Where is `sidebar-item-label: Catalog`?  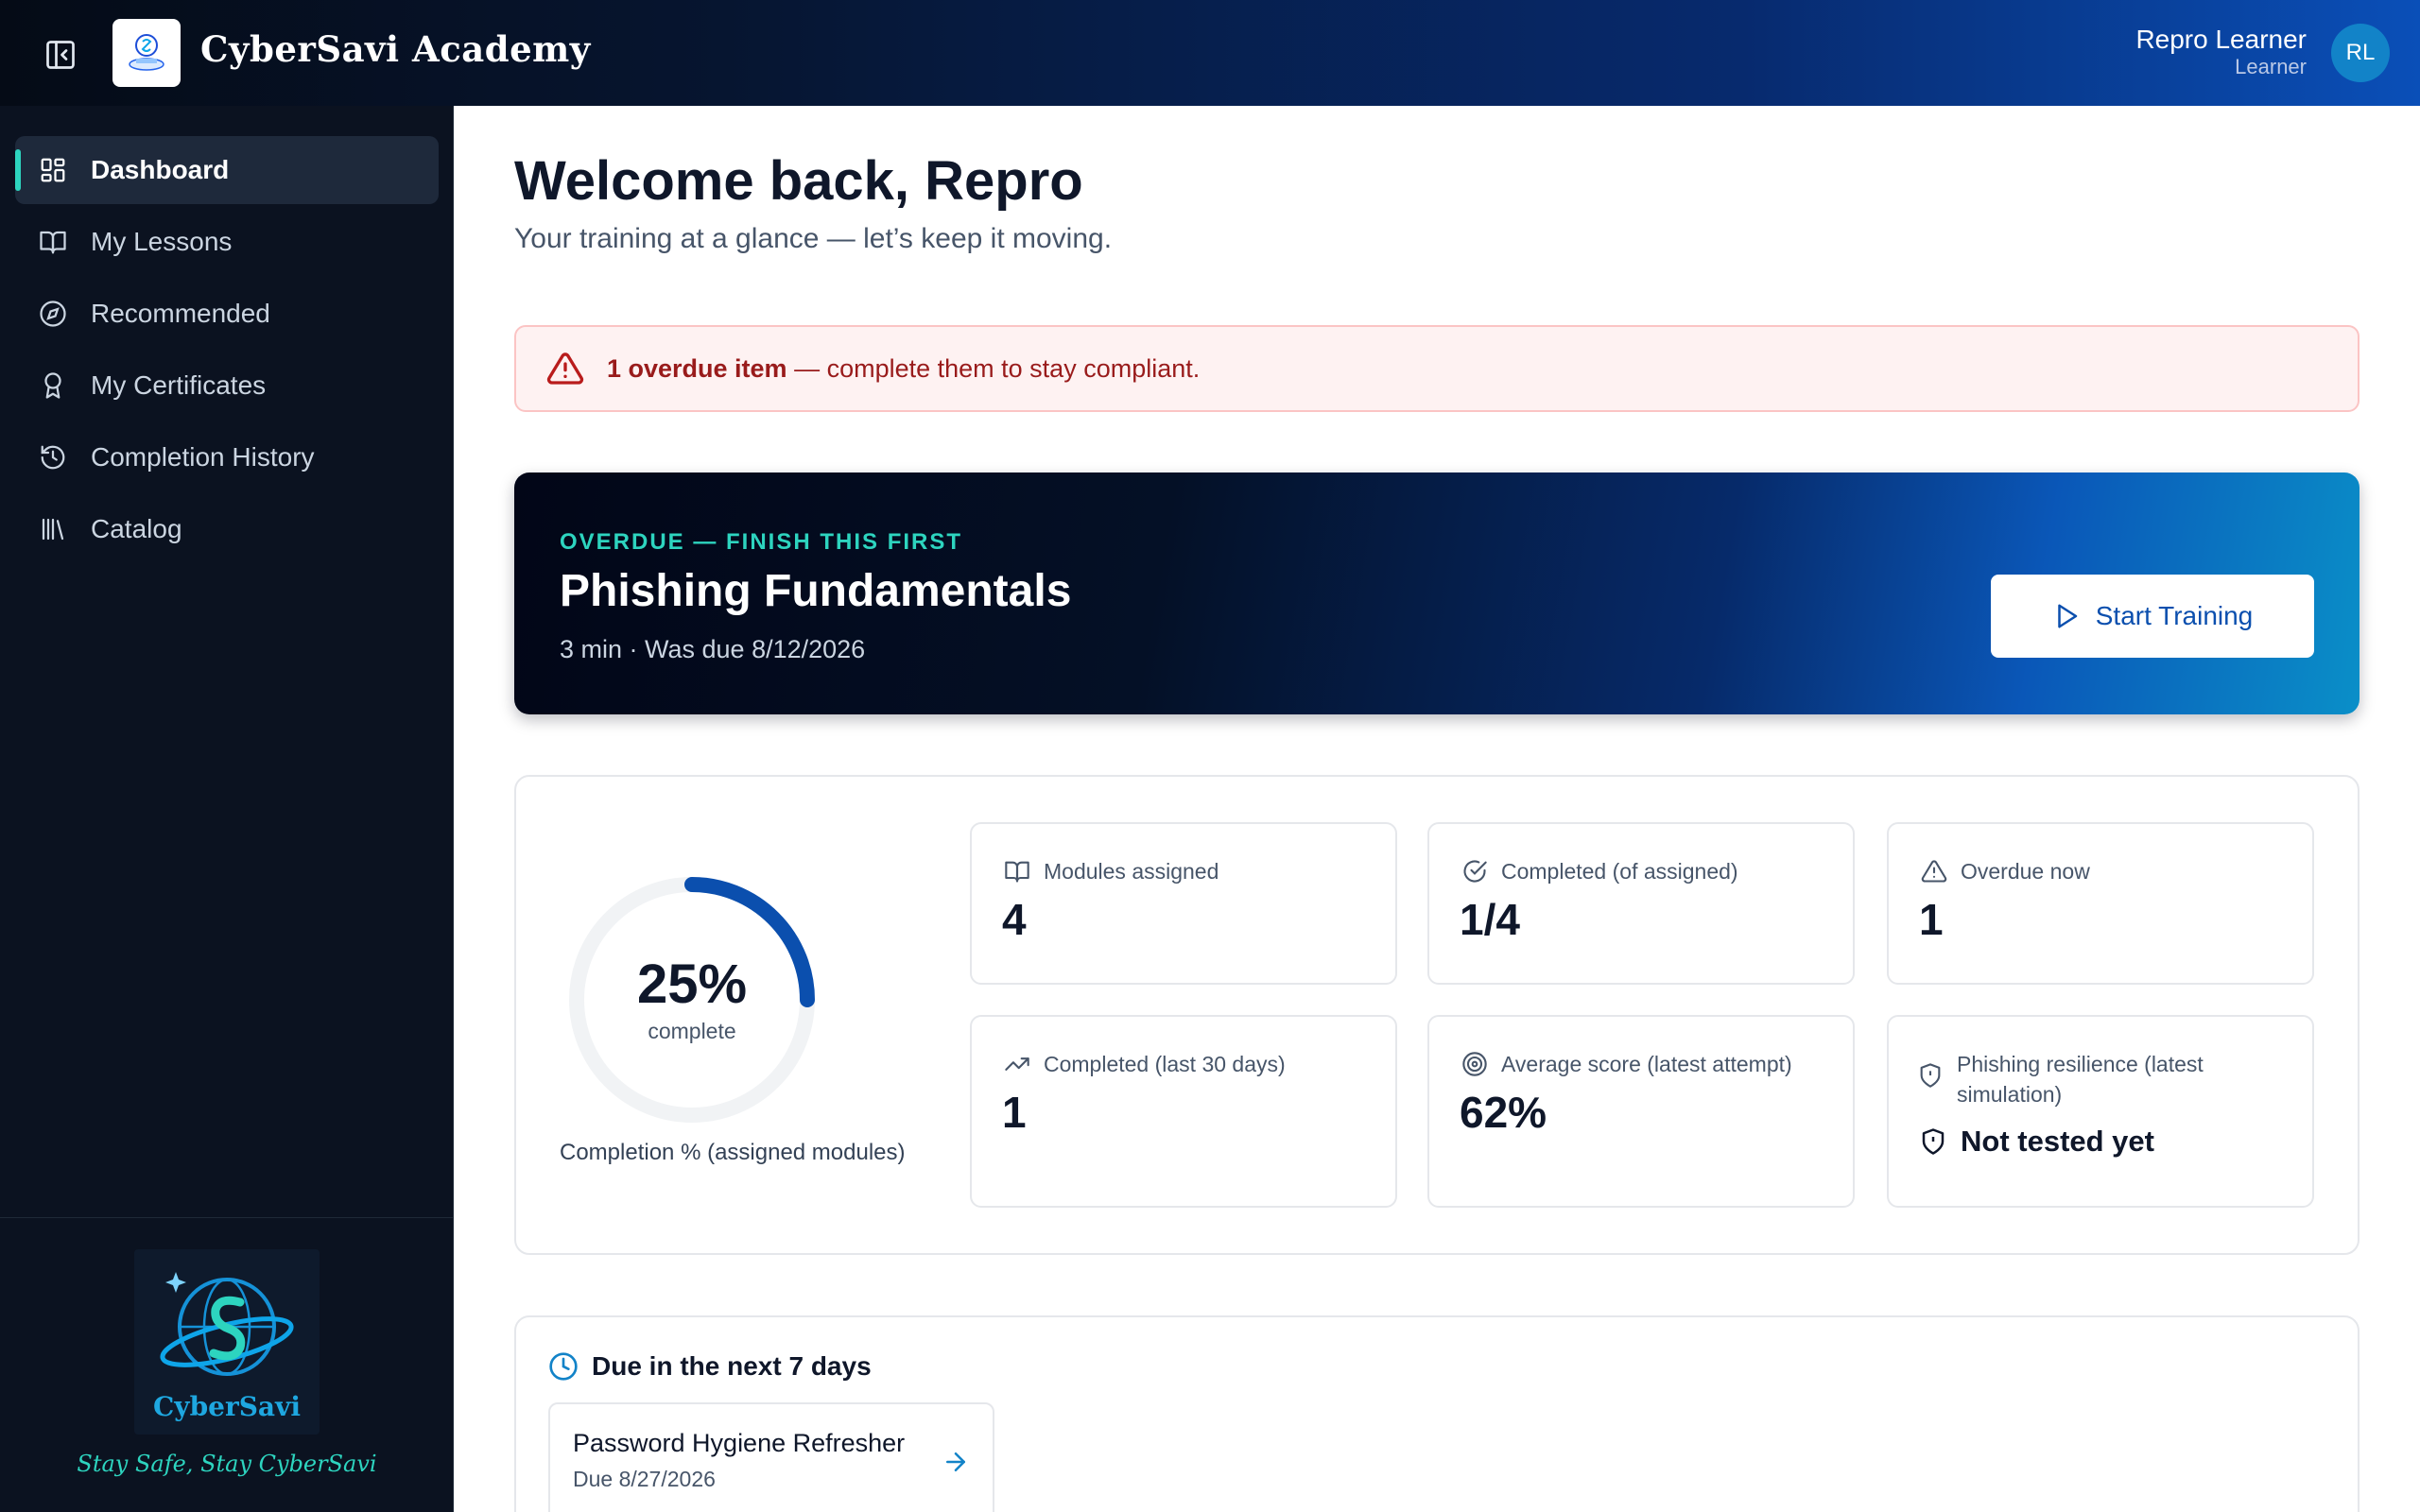
sidebar-item-label: Catalog is located at coordinates (137, 528).